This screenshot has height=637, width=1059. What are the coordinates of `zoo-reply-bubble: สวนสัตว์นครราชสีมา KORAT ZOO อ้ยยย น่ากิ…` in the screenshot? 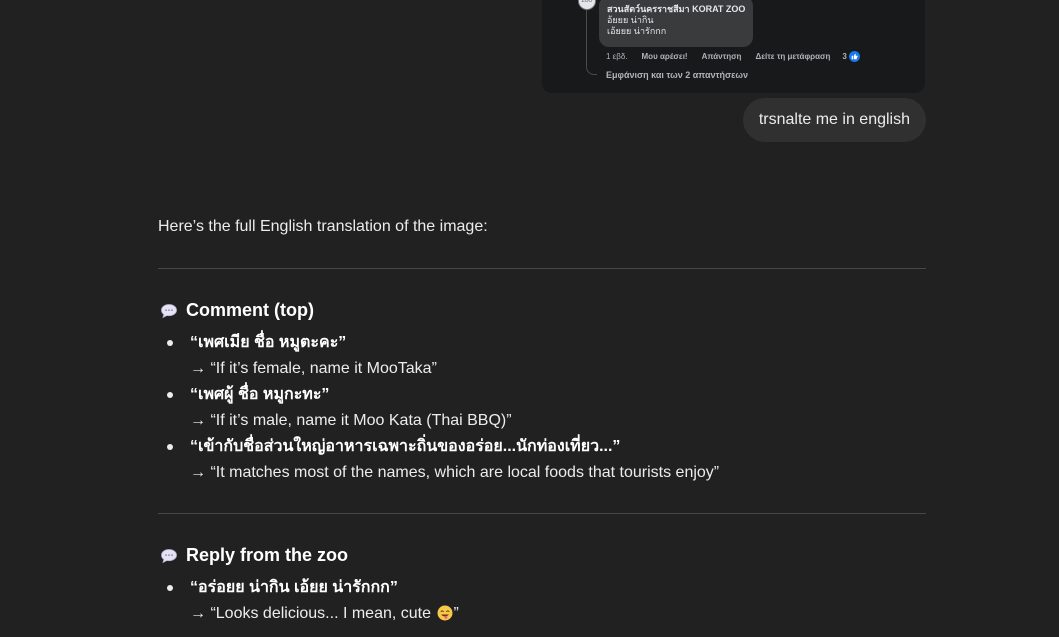 It's located at (676, 23).